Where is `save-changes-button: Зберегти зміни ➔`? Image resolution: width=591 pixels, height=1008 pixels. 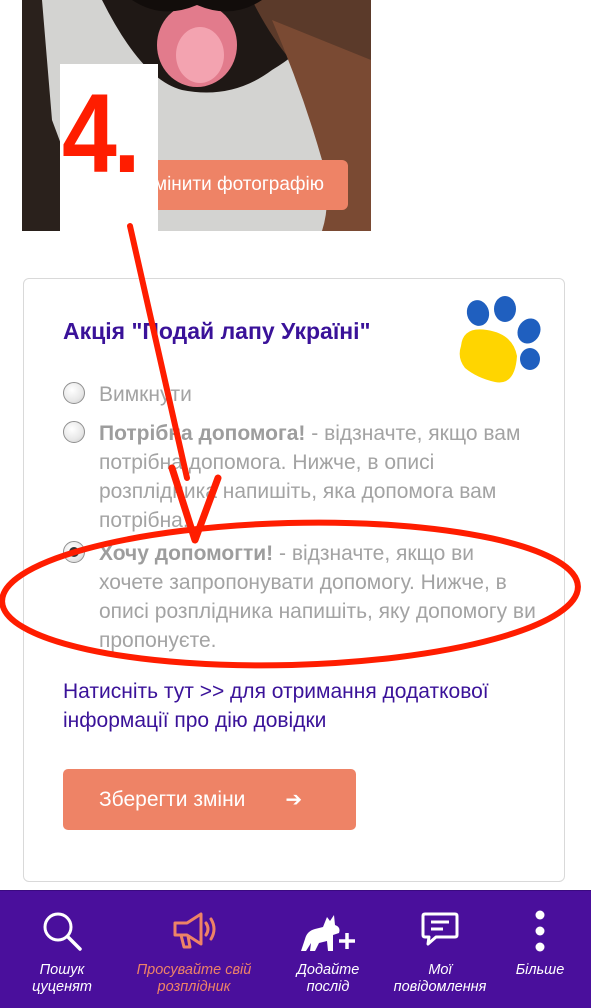 save-changes-button: Зберегти зміни ➔ is located at coordinates (209, 799).